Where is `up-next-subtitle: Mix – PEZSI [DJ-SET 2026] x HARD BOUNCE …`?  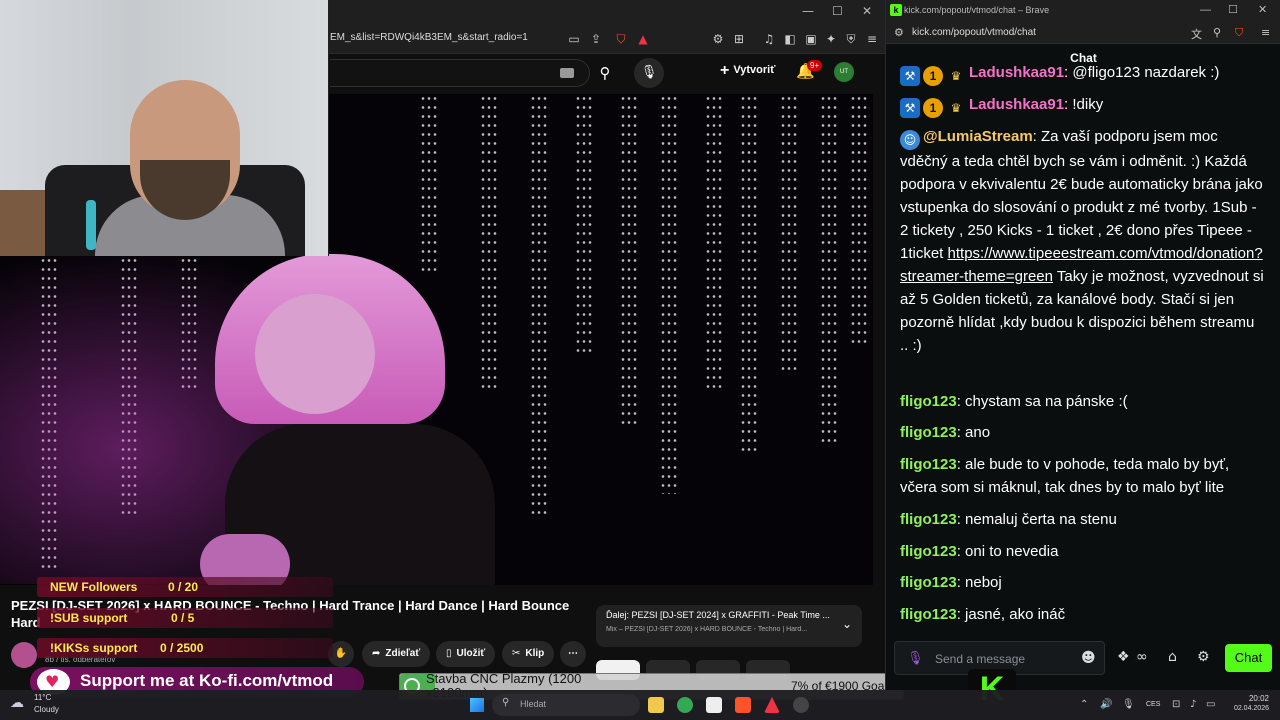
up-next-subtitle: Mix – PEZSI [DJ-SET 2026] x HARD BOUNCE … is located at coordinates (707, 629).